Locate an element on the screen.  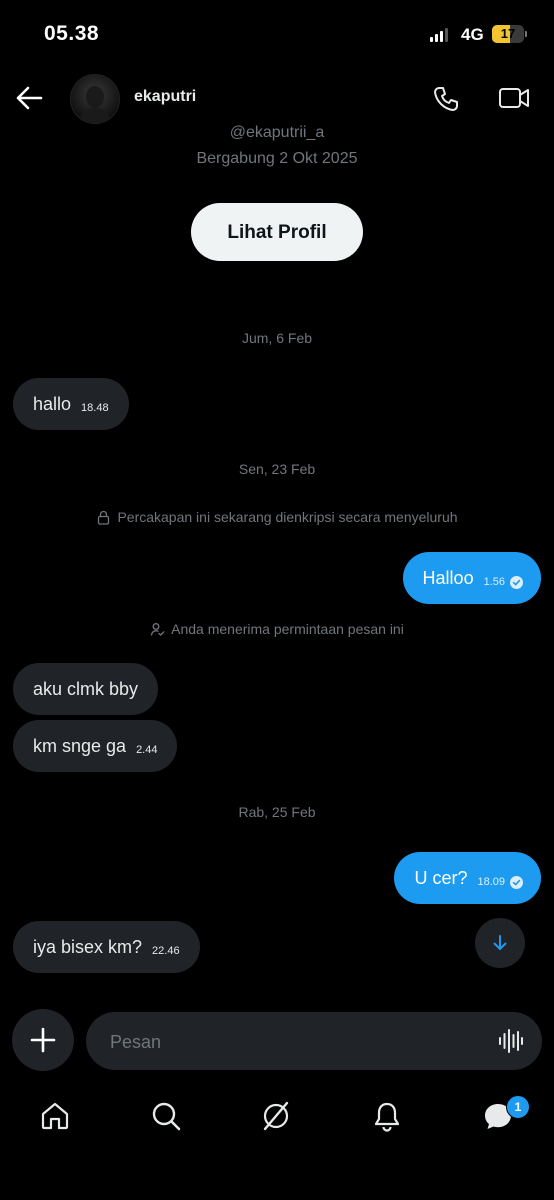
message-field is located at coordinates (314, 1042).